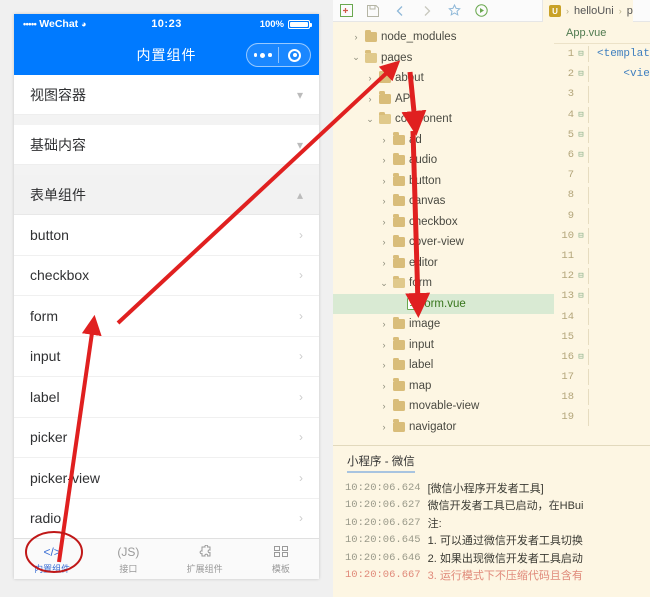 Image resolution: width=650 pixels, height=597 pixels. I want to click on code-line: 14, so click(602, 316).